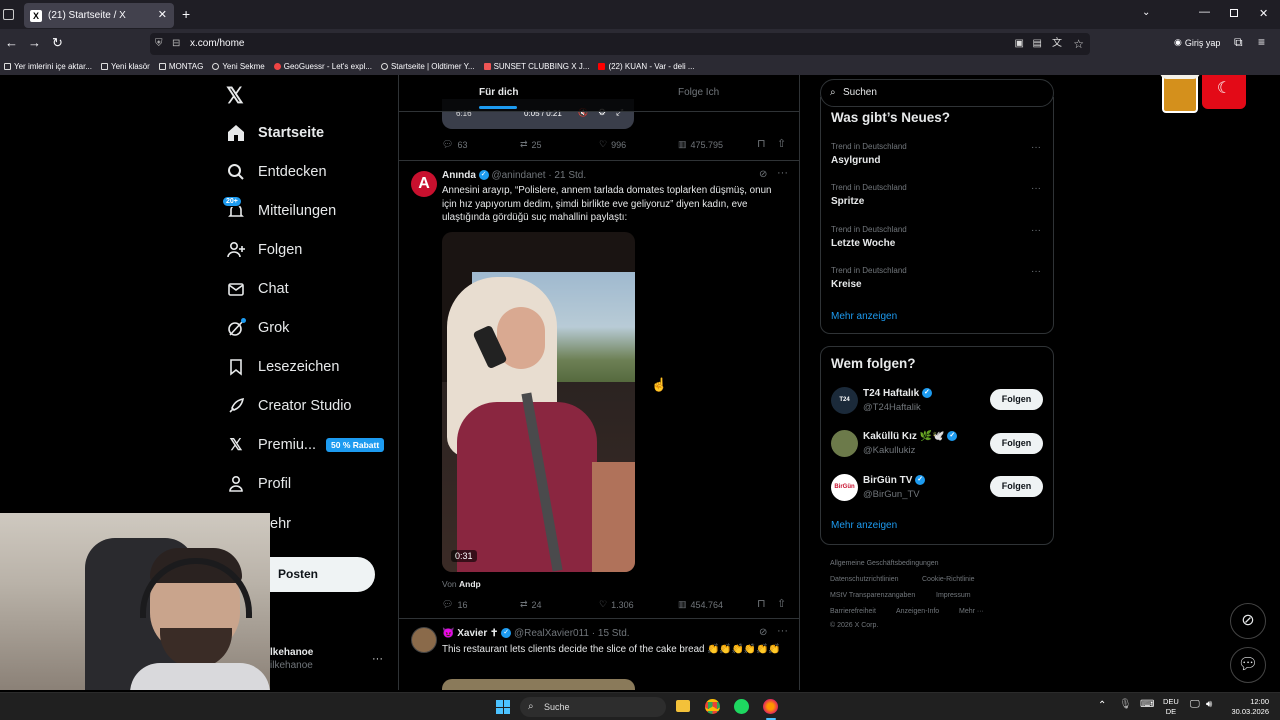 The width and height of the screenshot is (1280, 720). Describe the element at coordinates (1195, 704) in the screenshot. I see `network-icon: 🖵︎` at that location.